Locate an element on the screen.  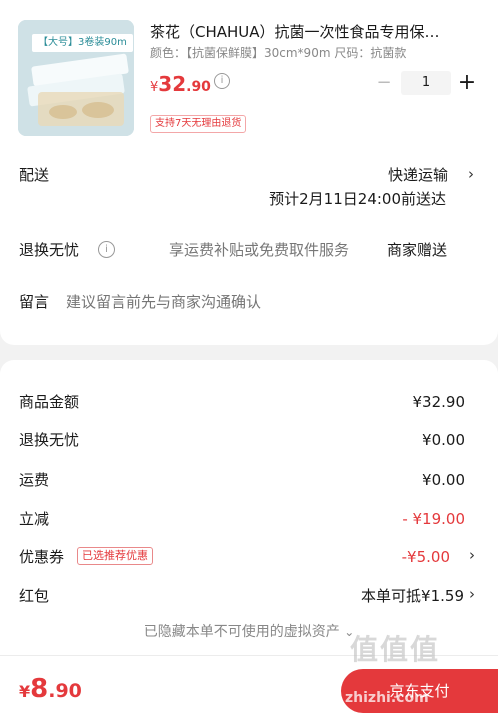
message-label: 留言 is located at coordinates (34, 302).